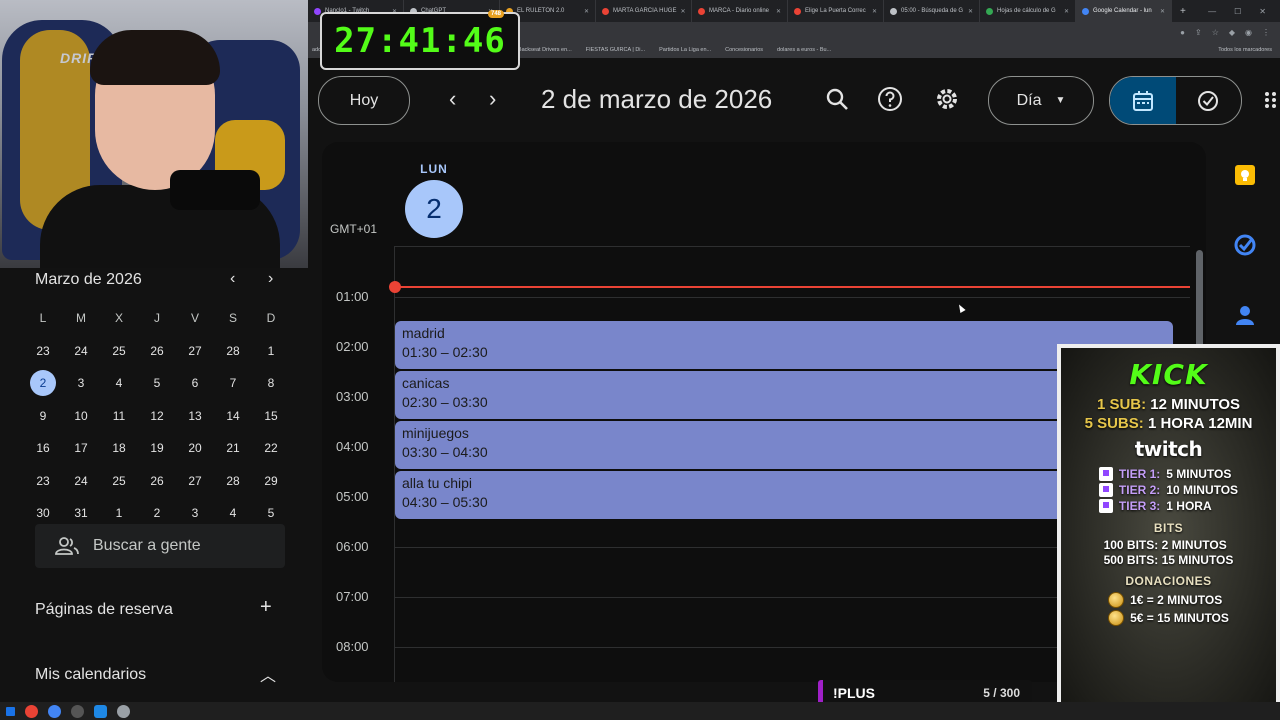 The height and width of the screenshot is (720, 1280). Describe the element at coordinates (160, 546) in the screenshot. I see `search-people-input: Buscar a gente` at that location.